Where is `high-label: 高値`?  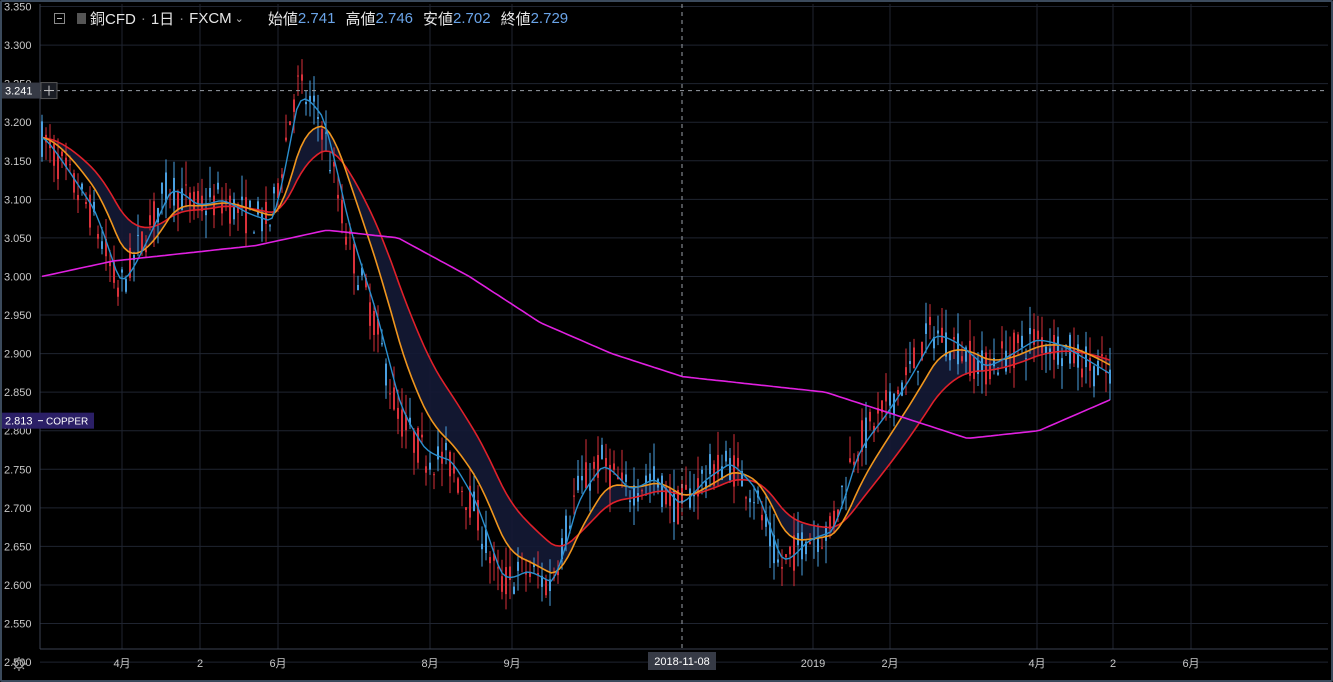
high-label: 高値 is located at coordinates (360, 19).